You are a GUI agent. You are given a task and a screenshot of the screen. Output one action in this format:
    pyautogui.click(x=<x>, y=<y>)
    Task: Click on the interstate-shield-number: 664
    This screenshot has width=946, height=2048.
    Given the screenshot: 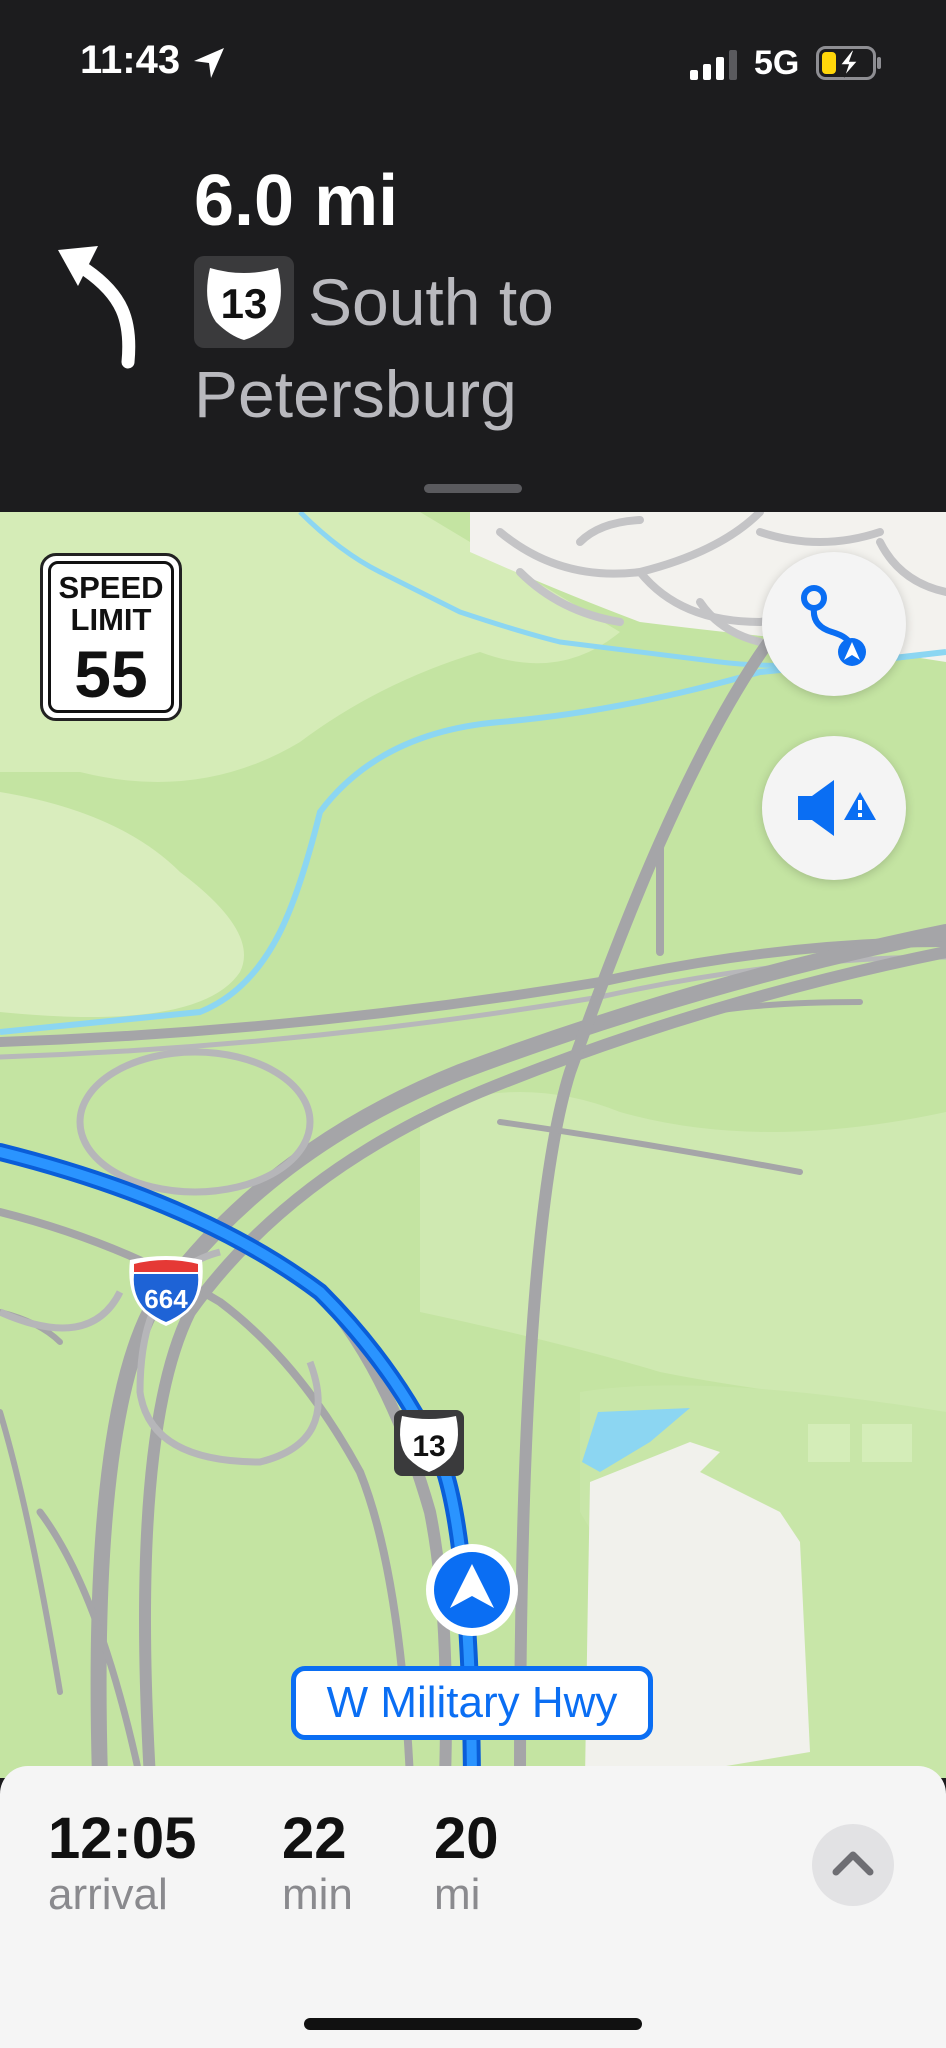 What is the action you would take?
    pyautogui.click(x=166, y=1299)
    